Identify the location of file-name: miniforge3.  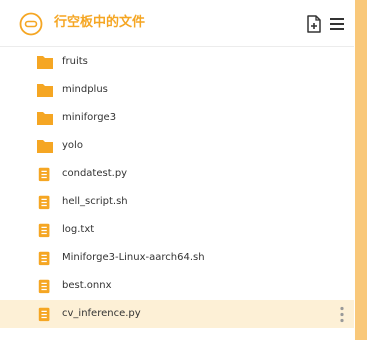
(89, 117).